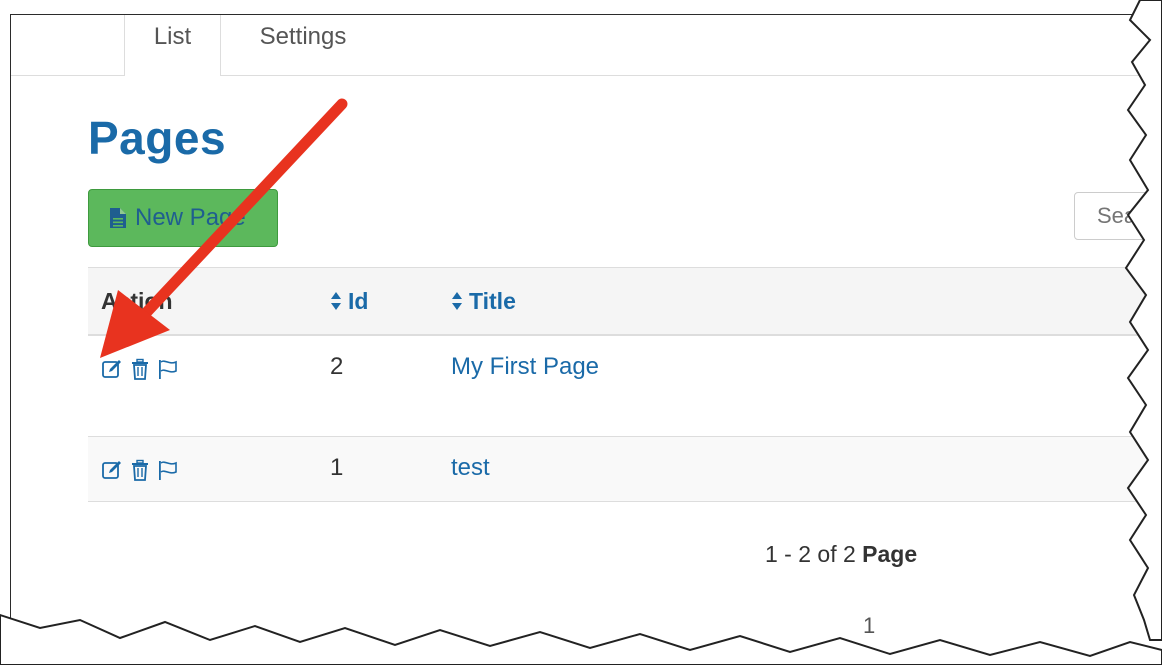 The width and height of the screenshot is (1162, 665). Describe the element at coordinates (303, 45) in the screenshot. I see `tab-settings: Settings` at that location.